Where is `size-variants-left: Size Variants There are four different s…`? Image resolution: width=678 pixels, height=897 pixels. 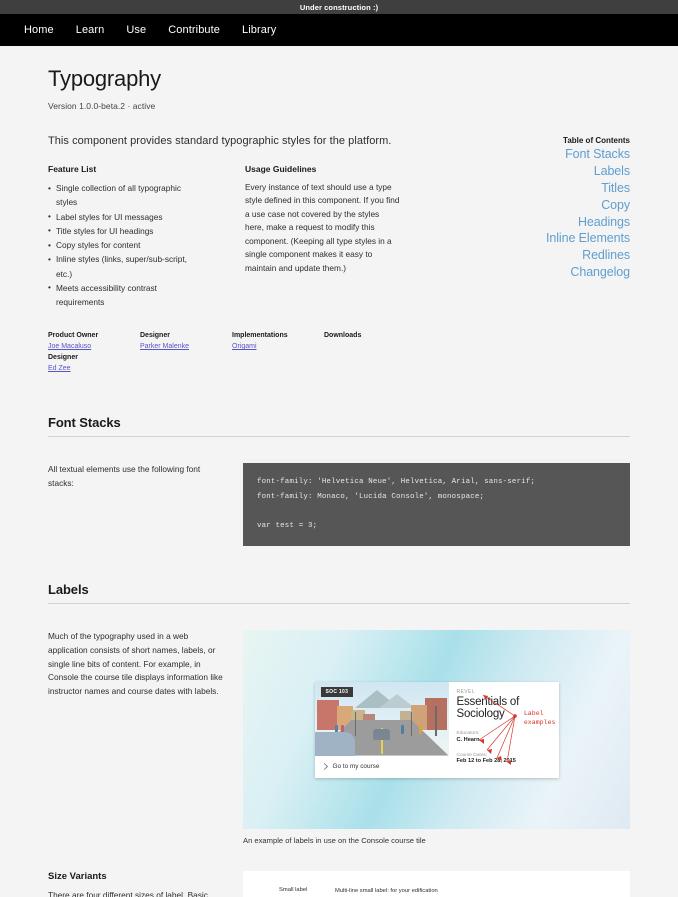 size-variants-left: Size Variants There are four different s… is located at coordinates (145, 884).